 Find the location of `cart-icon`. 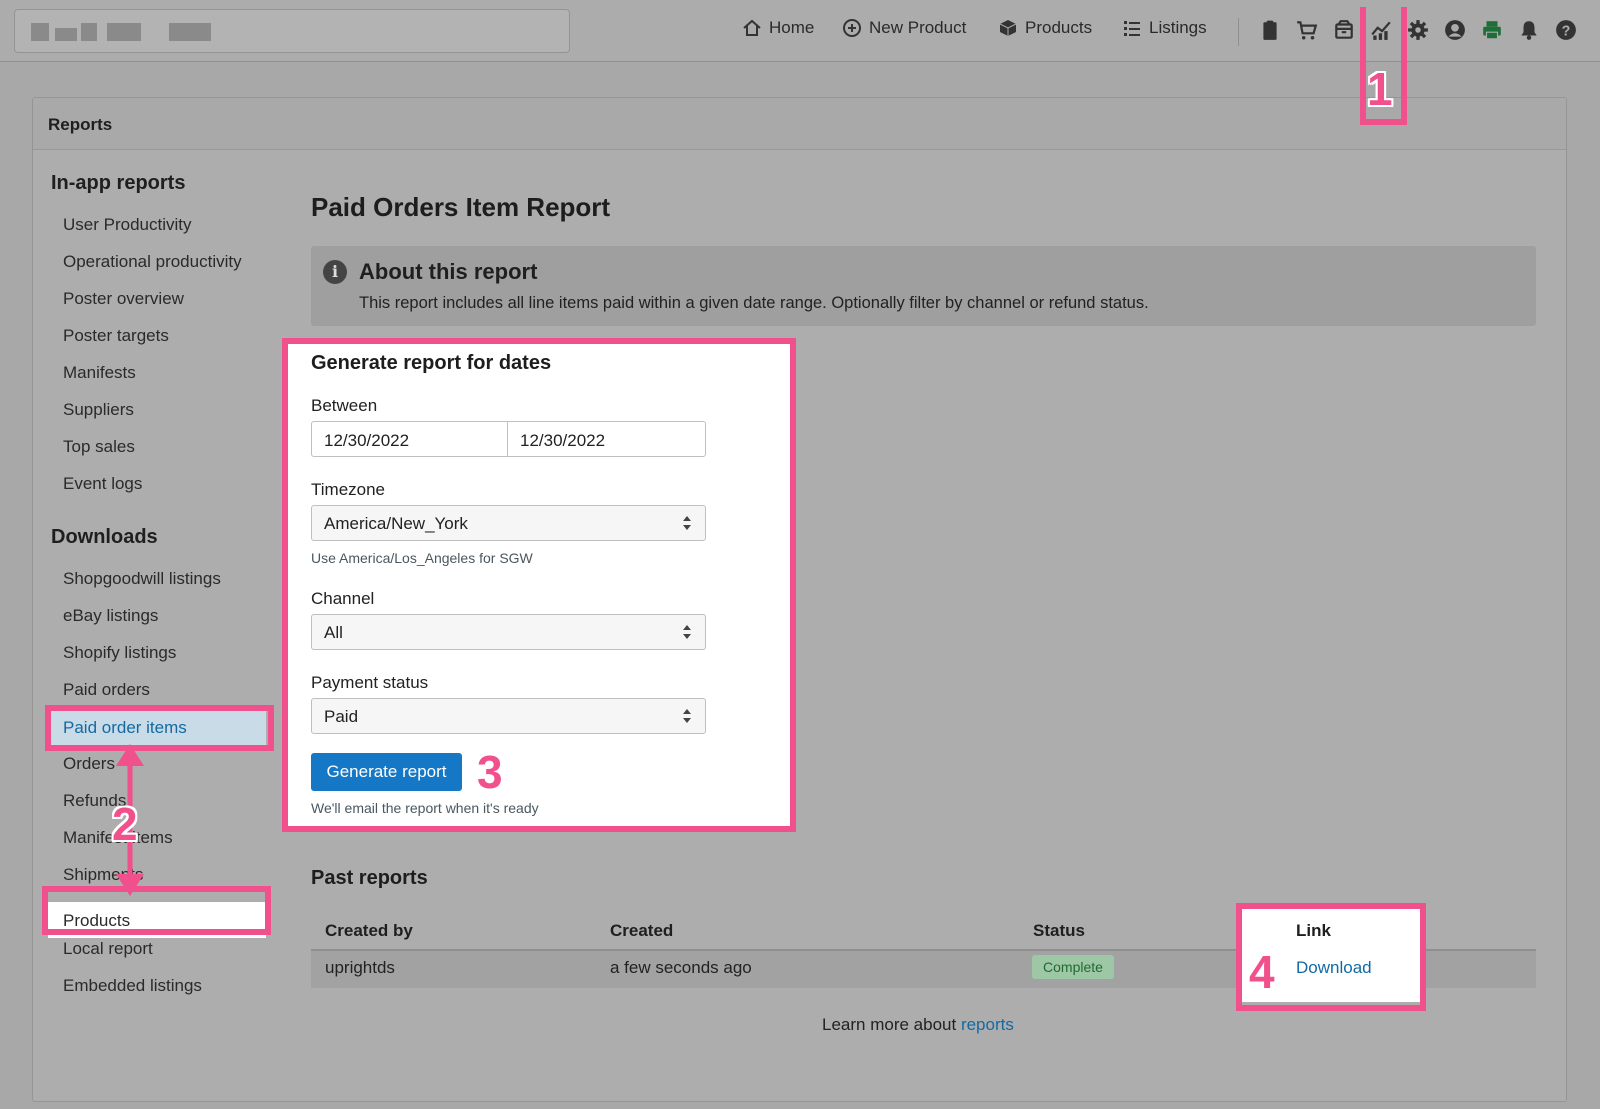

cart-icon is located at coordinates (1307, 30).